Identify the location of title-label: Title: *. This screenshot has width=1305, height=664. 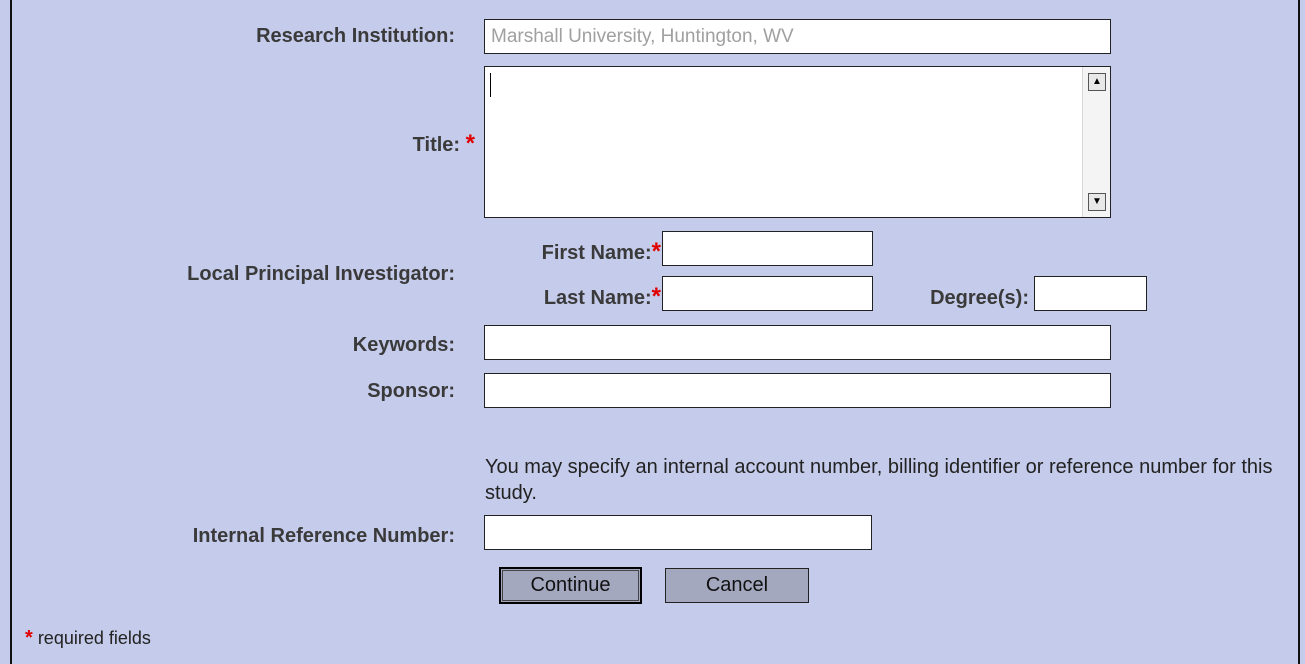
(444, 144).